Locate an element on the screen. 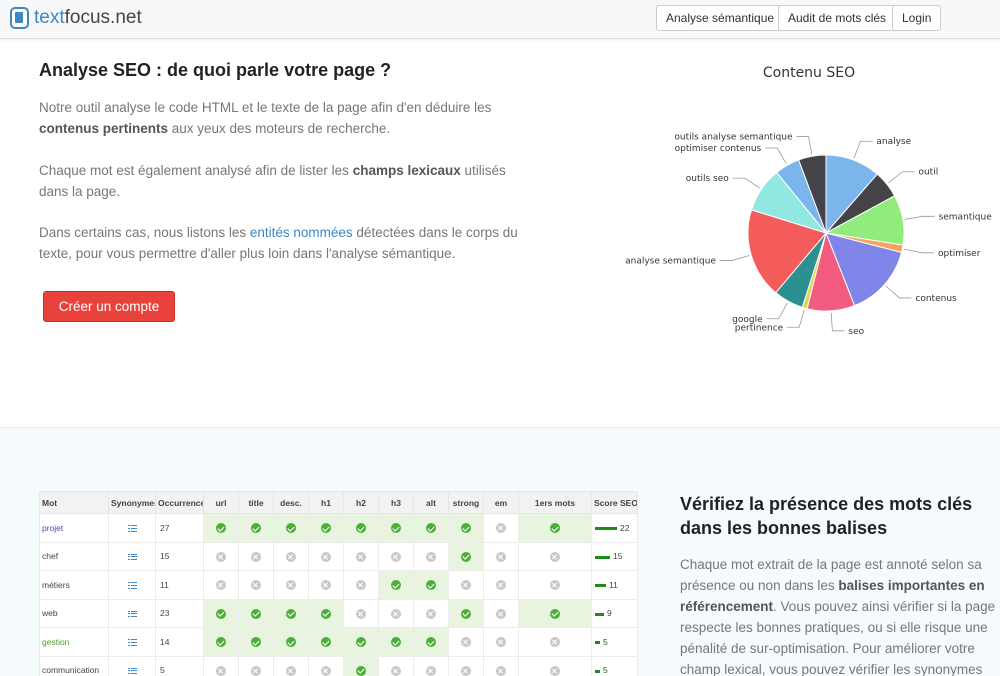  keyword-cell: web is located at coordinates (74, 613).